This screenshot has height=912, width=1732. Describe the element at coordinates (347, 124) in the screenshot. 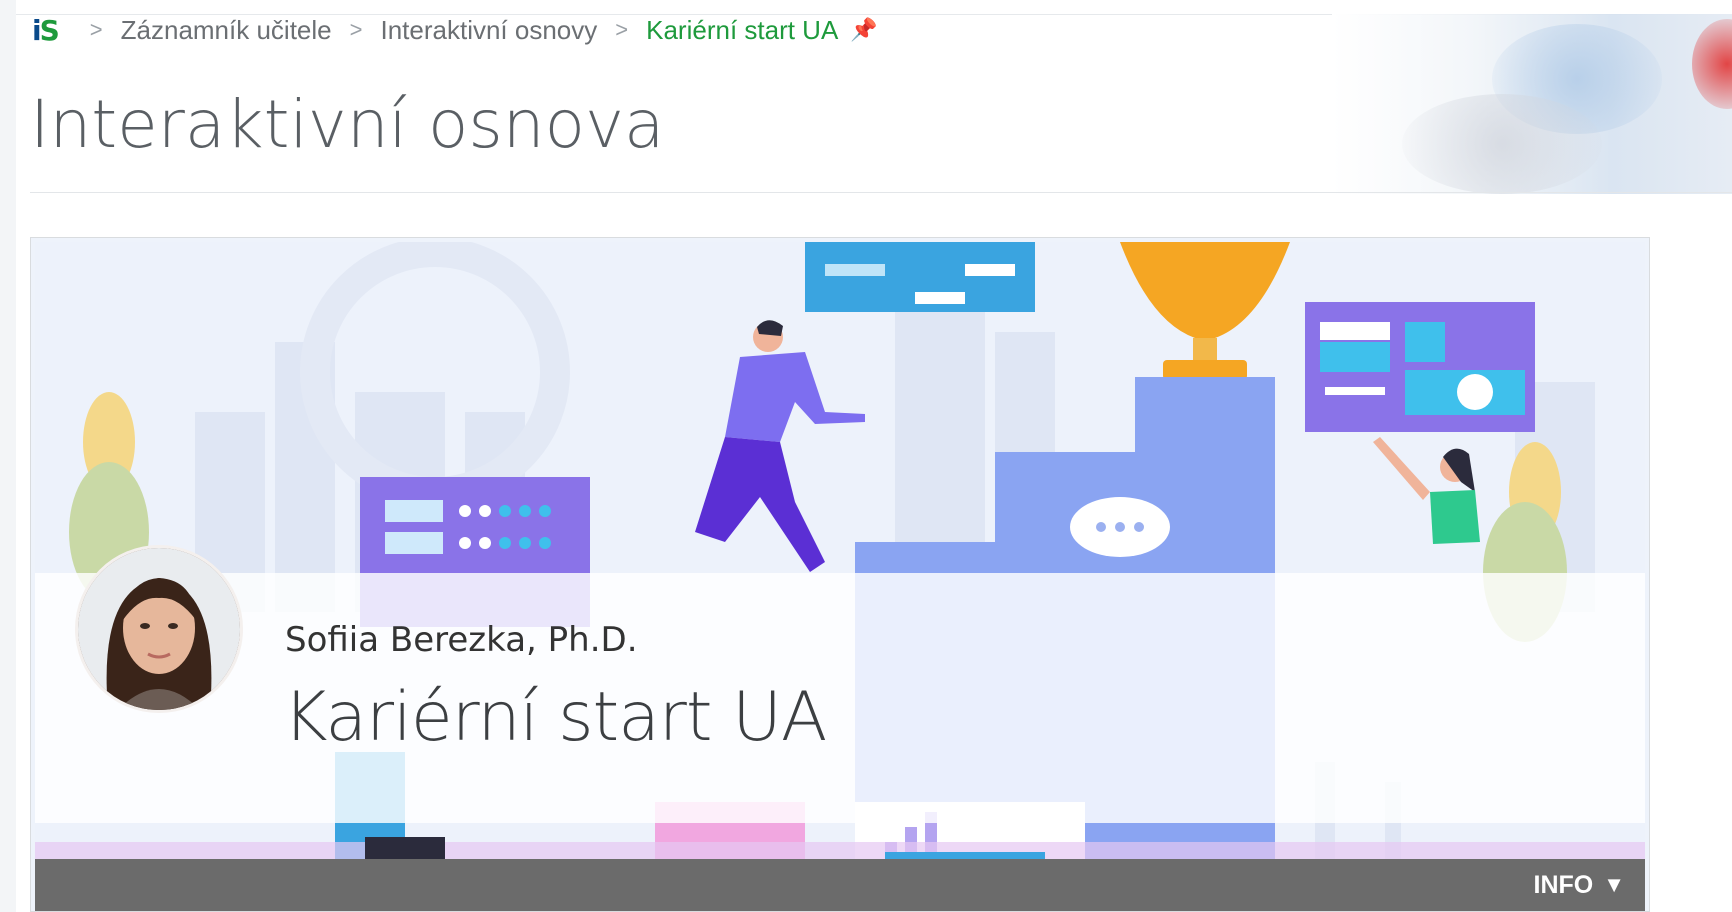

I see `page-title: Interaktivní osnova` at that location.